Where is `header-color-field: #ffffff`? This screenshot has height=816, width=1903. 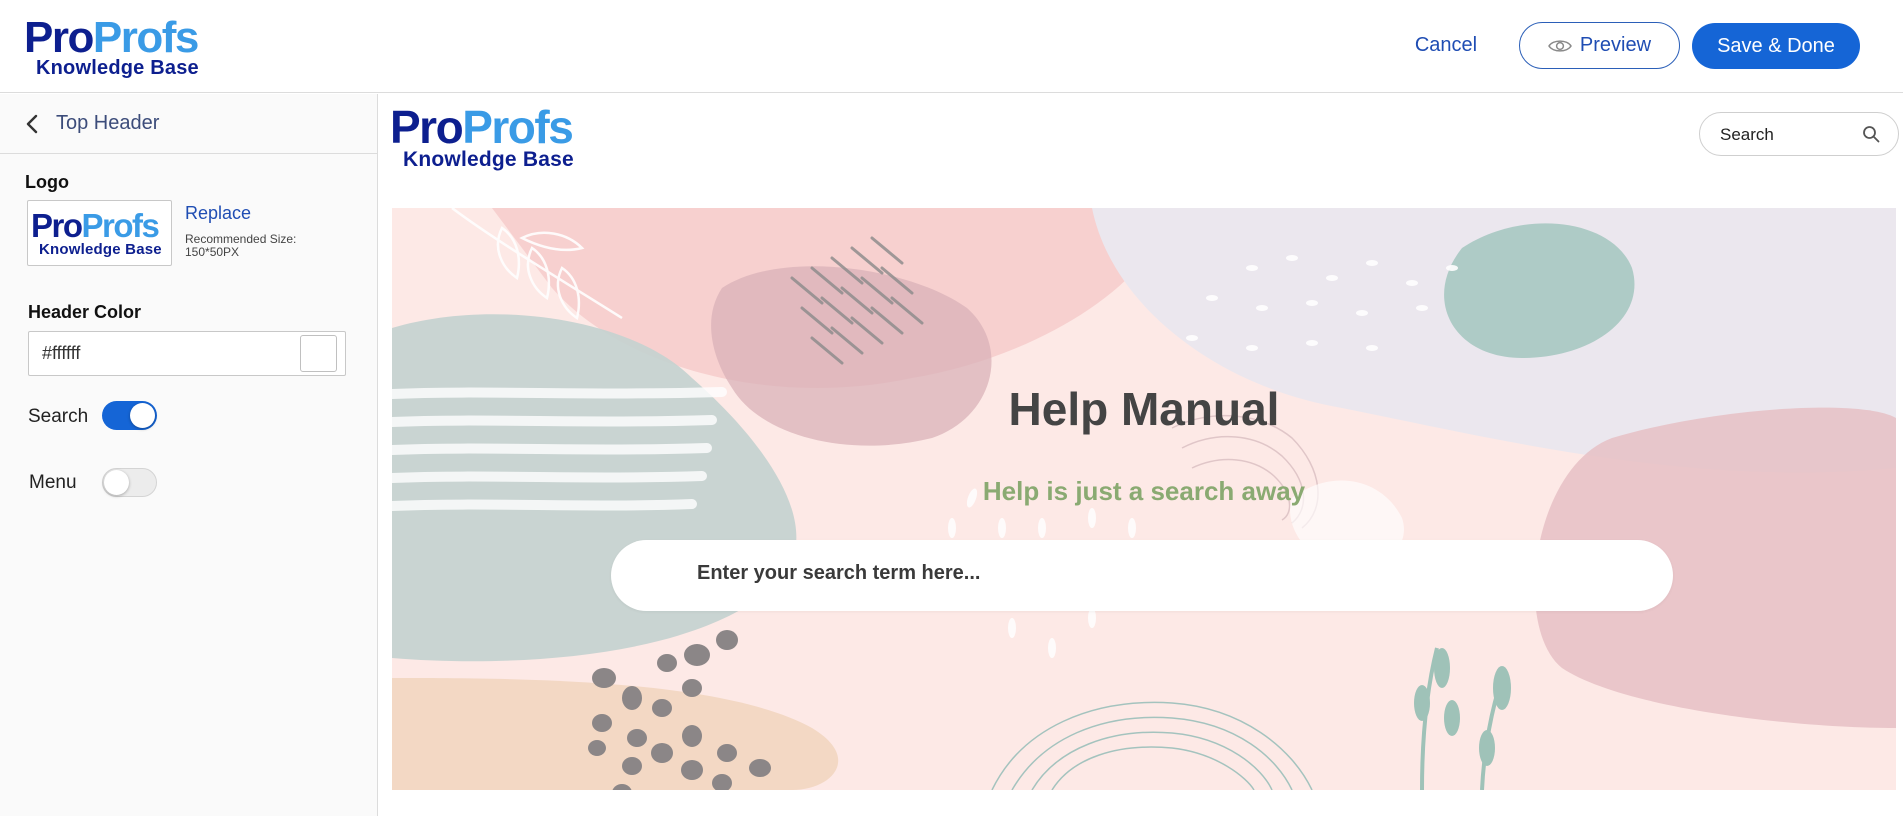 header-color-field: #ffffff is located at coordinates (187, 353).